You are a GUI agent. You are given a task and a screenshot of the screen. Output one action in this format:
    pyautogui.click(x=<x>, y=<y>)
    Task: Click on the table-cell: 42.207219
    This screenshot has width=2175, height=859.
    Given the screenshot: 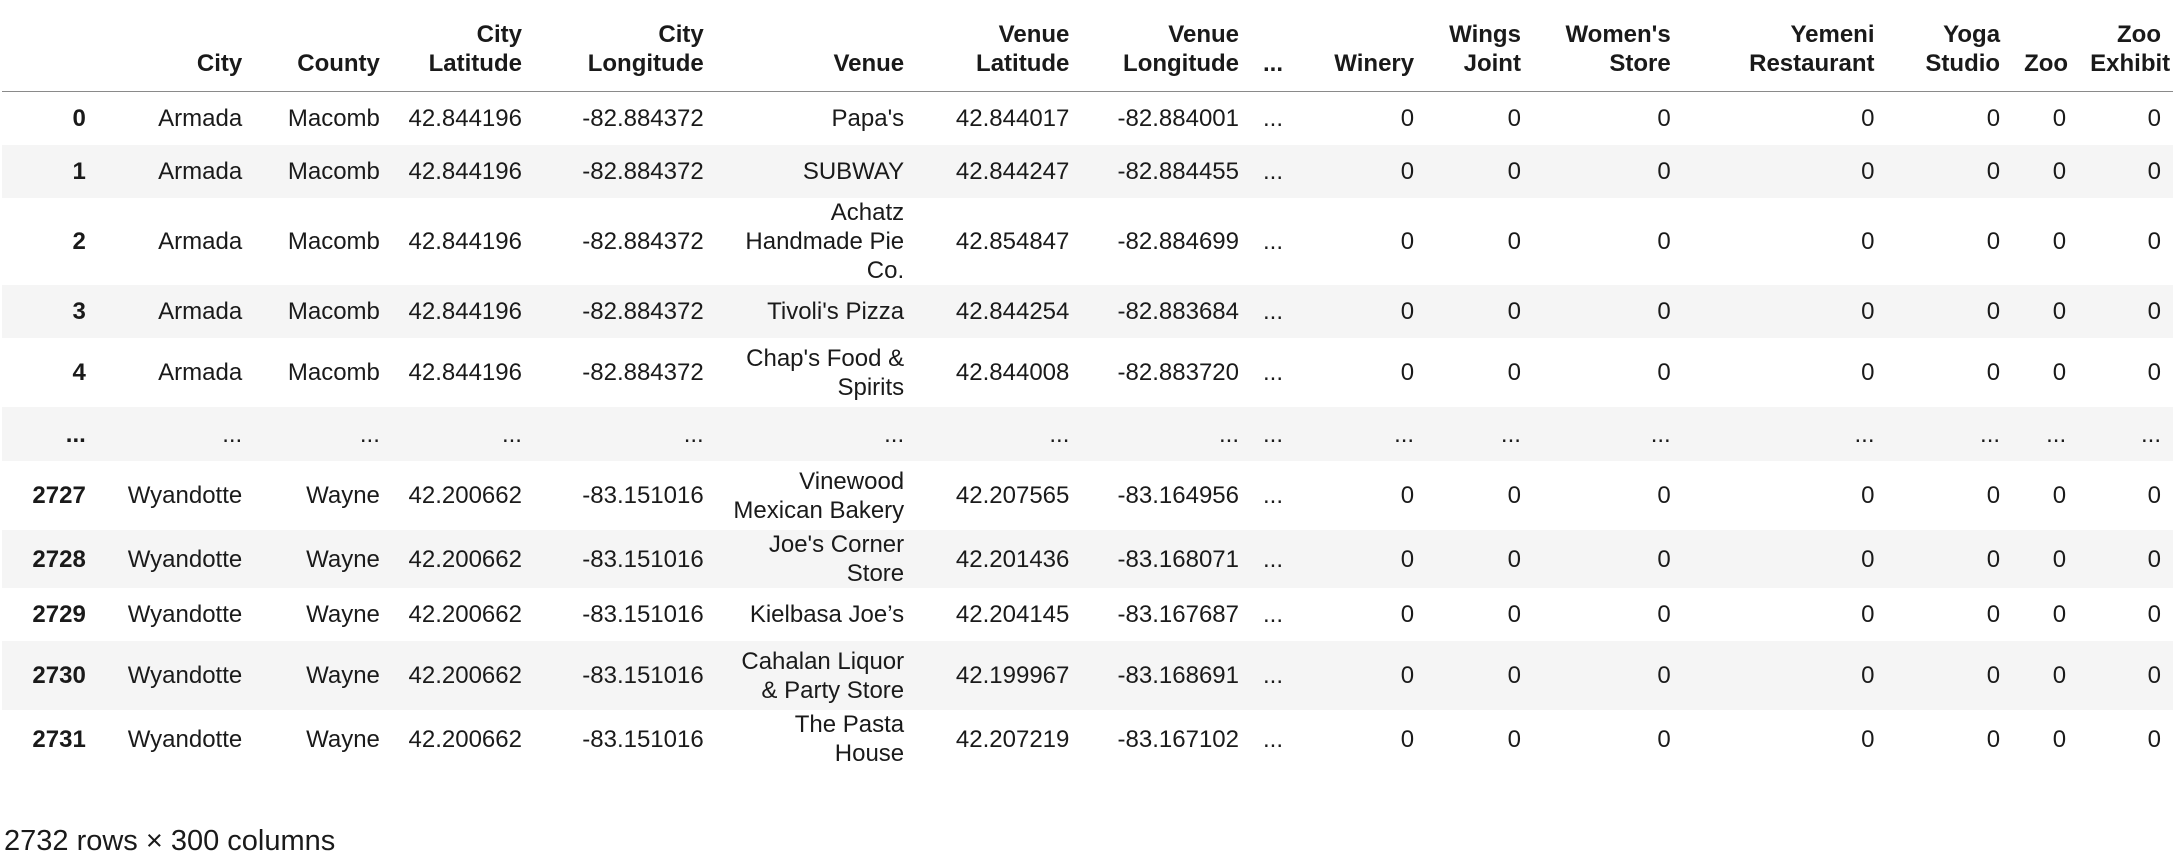 What is the action you would take?
    pyautogui.click(x=1012, y=739)
    